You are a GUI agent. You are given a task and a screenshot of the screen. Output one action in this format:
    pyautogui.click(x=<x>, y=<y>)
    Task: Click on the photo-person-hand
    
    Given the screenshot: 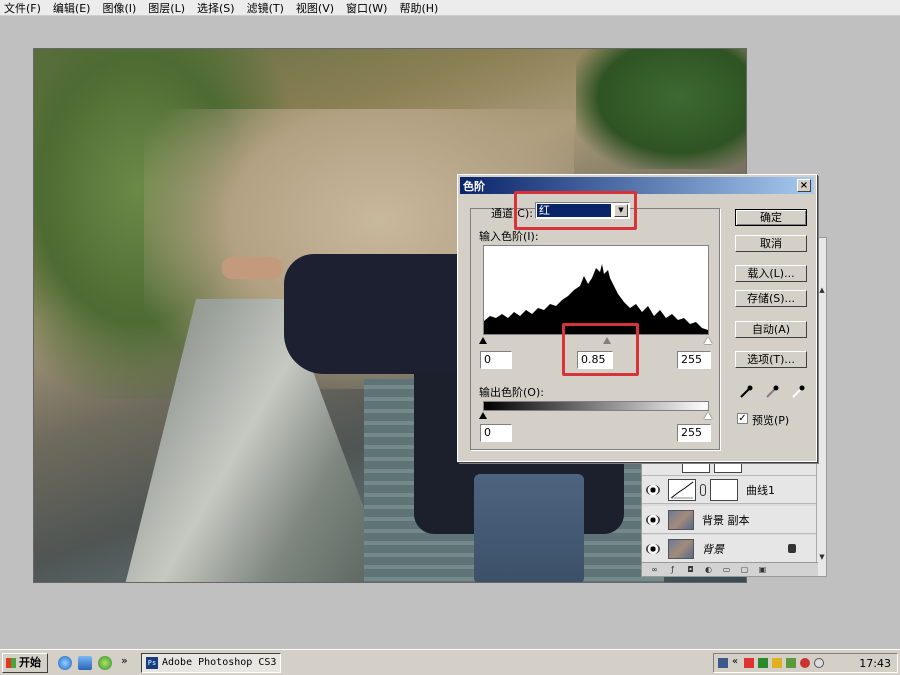 What is the action you would take?
    pyautogui.click(x=252, y=268)
    